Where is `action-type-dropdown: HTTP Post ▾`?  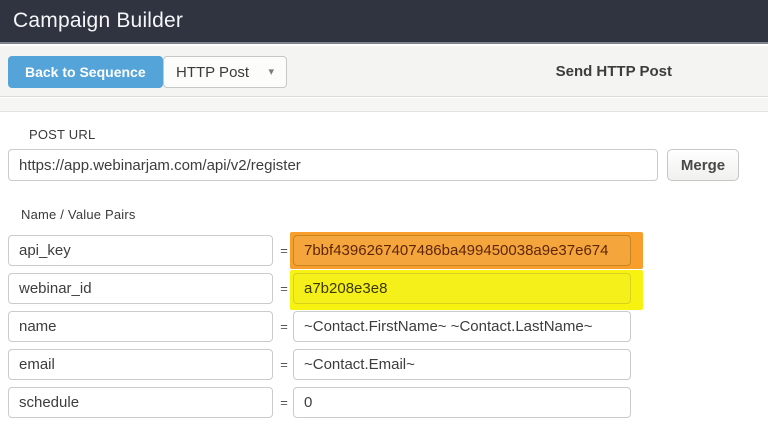
action-type-dropdown: HTTP Post ▾ is located at coordinates (225, 72).